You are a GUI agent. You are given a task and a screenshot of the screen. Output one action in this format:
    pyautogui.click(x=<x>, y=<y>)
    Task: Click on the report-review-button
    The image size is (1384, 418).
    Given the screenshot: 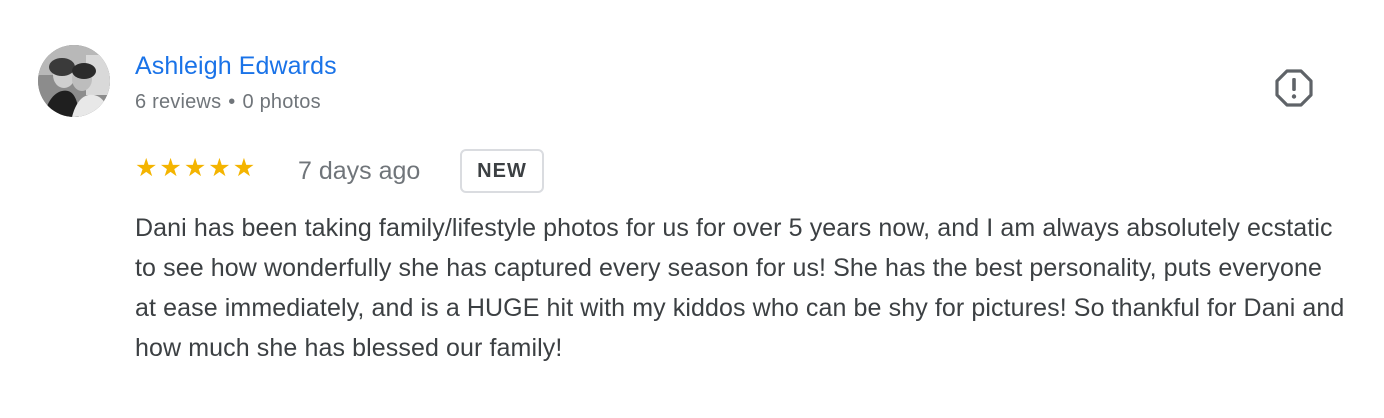 What is the action you would take?
    pyautogui.click(x=1294, y=88)
    